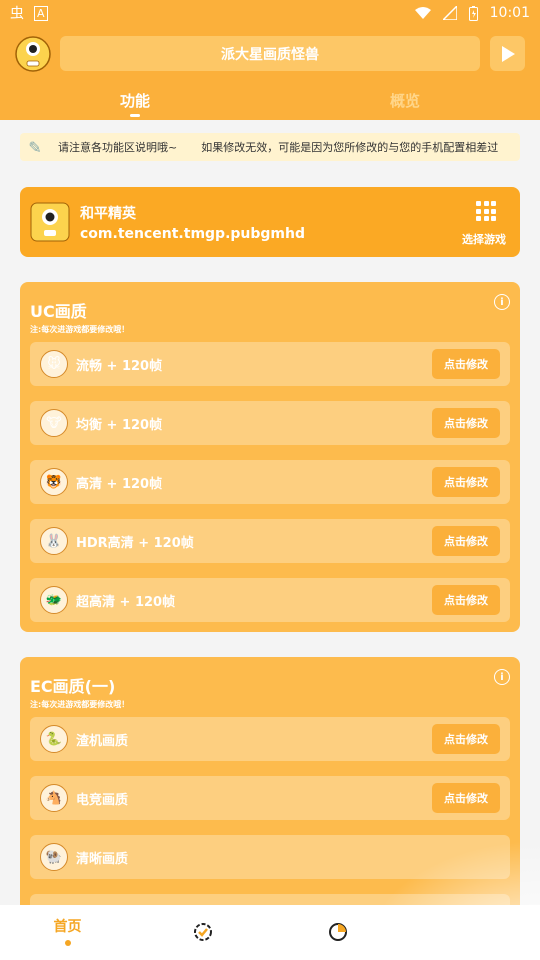 This screenshot has height=960, width=540. Describe the element at coordinates (54, 798) in the screenshot. I see `horse-icon: 🐴` at that location.